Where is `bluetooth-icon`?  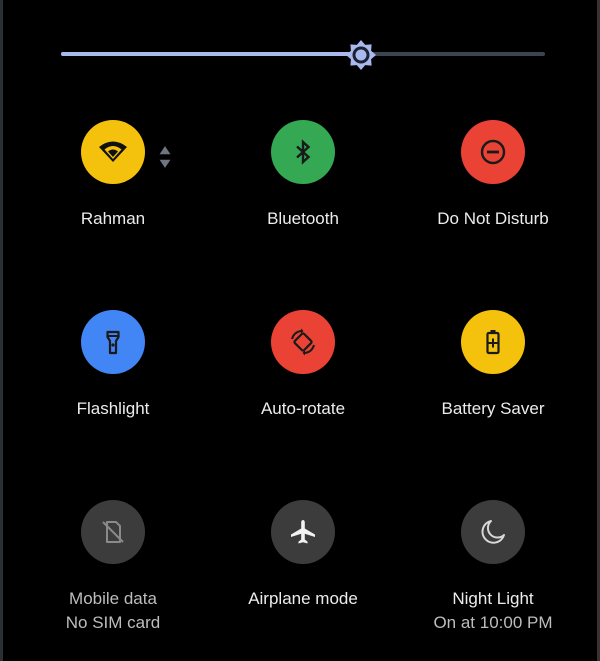
bluetooth-icon is located at coordinates (303, 152).